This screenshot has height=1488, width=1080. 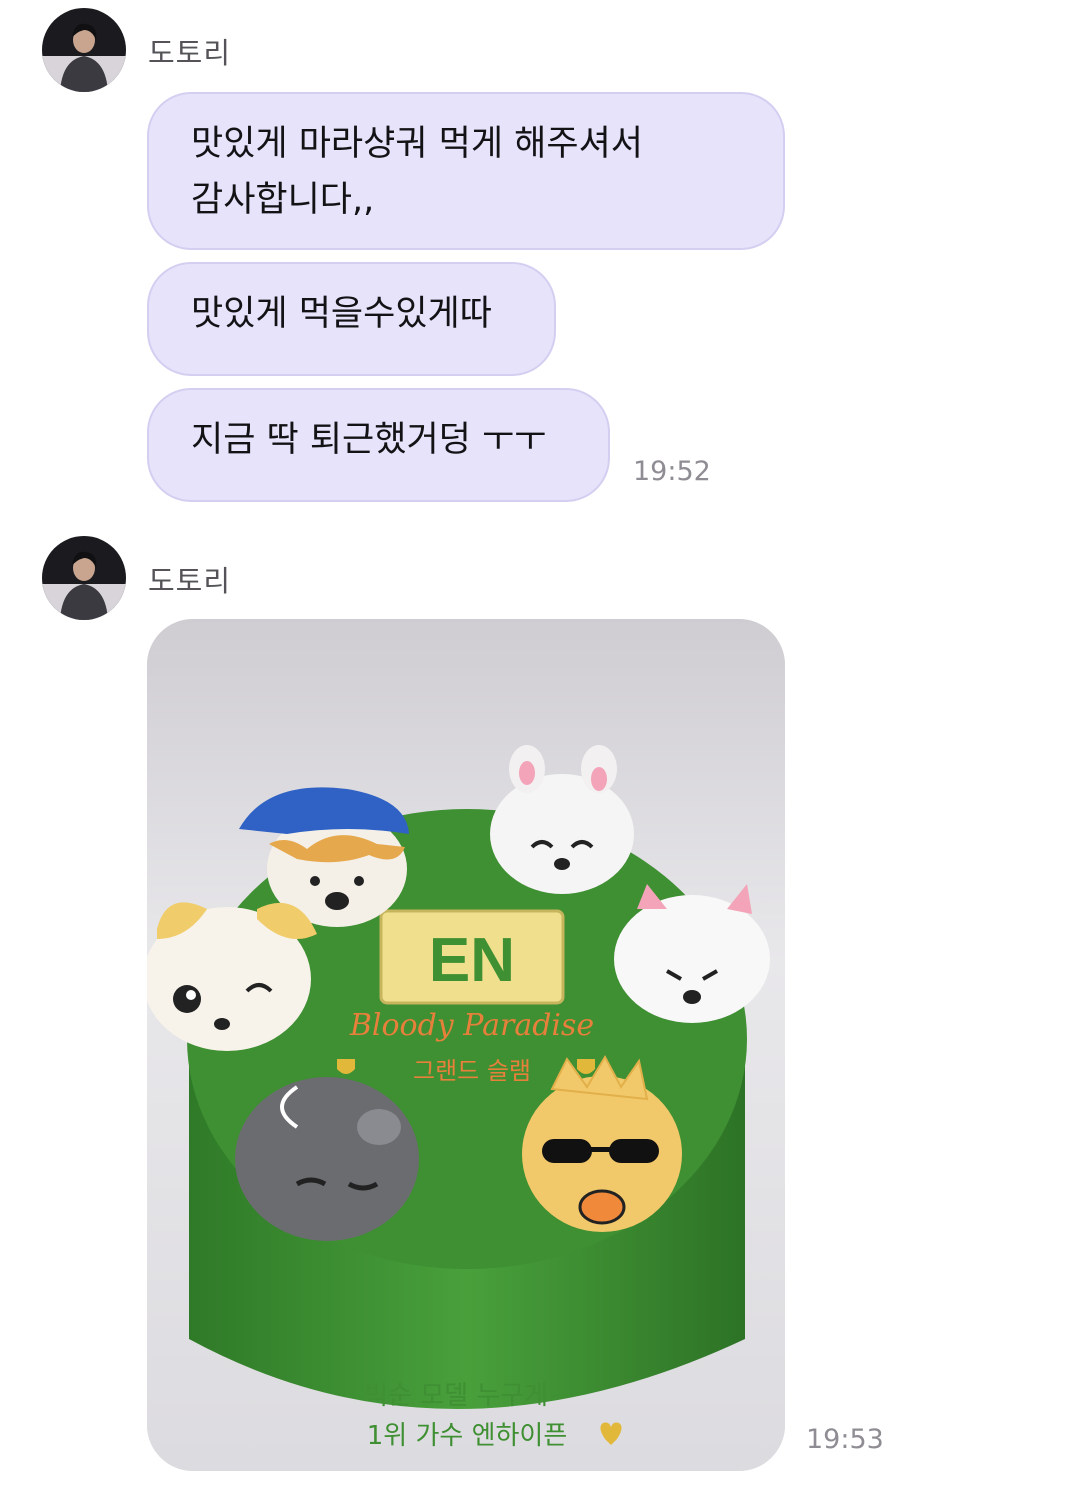 What do you see at coordinates (283, 200) in the screenshot?
I see `message-text-line: 감사합니다,,` at bounding box center [283, 200].